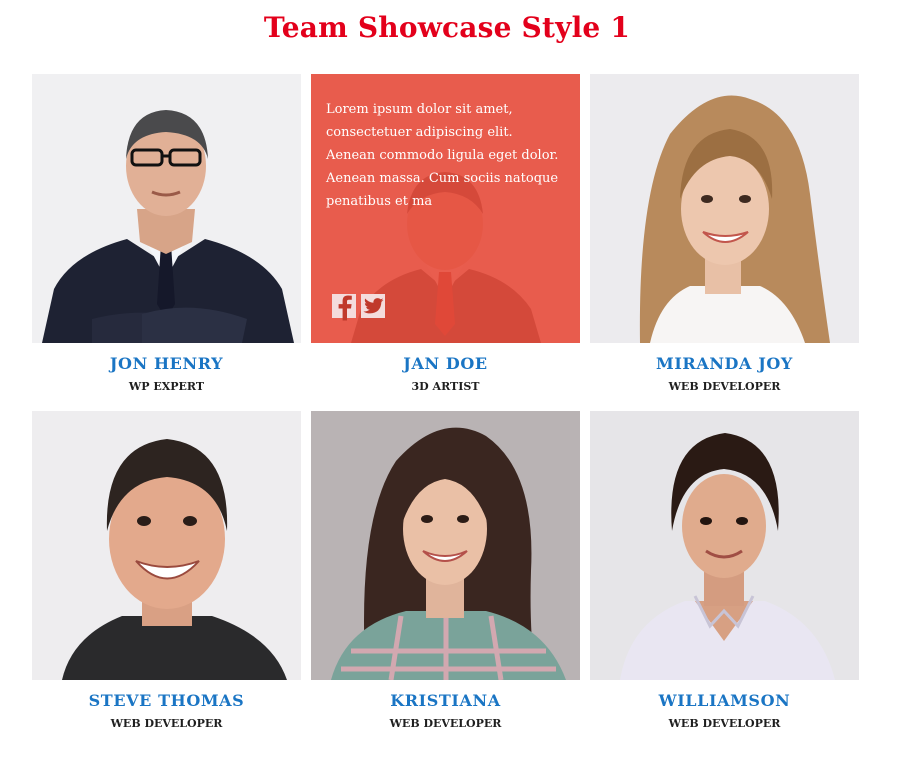  Describe the element at coordinates (724, 364) in the screenshot. I see `member-name: MIRANDA JOY` at that location.